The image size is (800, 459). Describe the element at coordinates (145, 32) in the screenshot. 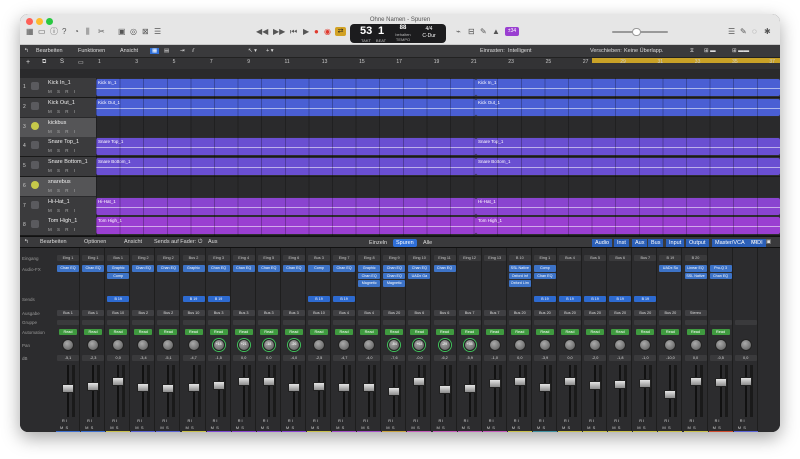

I see `playhead-icon: ⊠` at that location.